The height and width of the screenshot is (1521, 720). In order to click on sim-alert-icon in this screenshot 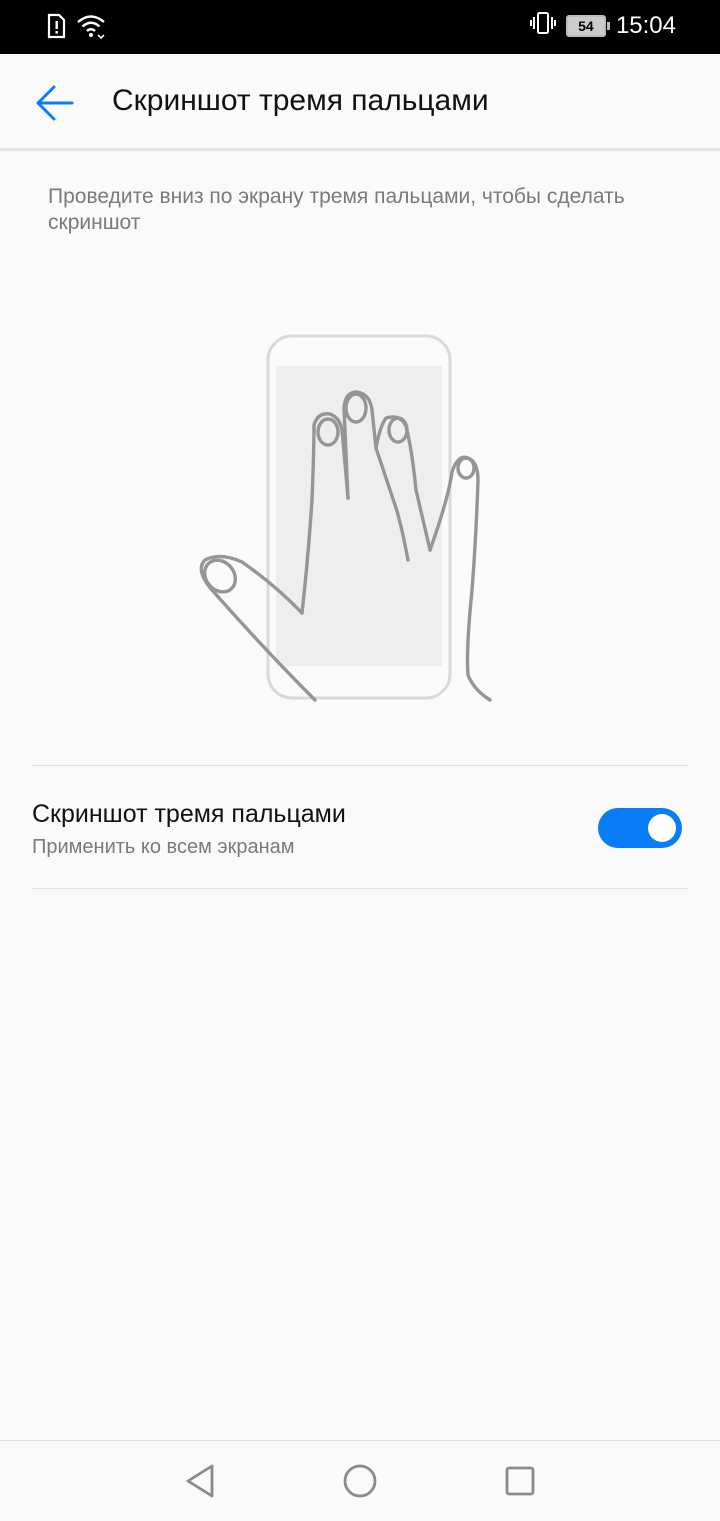, I will do `click(56, 28)`.